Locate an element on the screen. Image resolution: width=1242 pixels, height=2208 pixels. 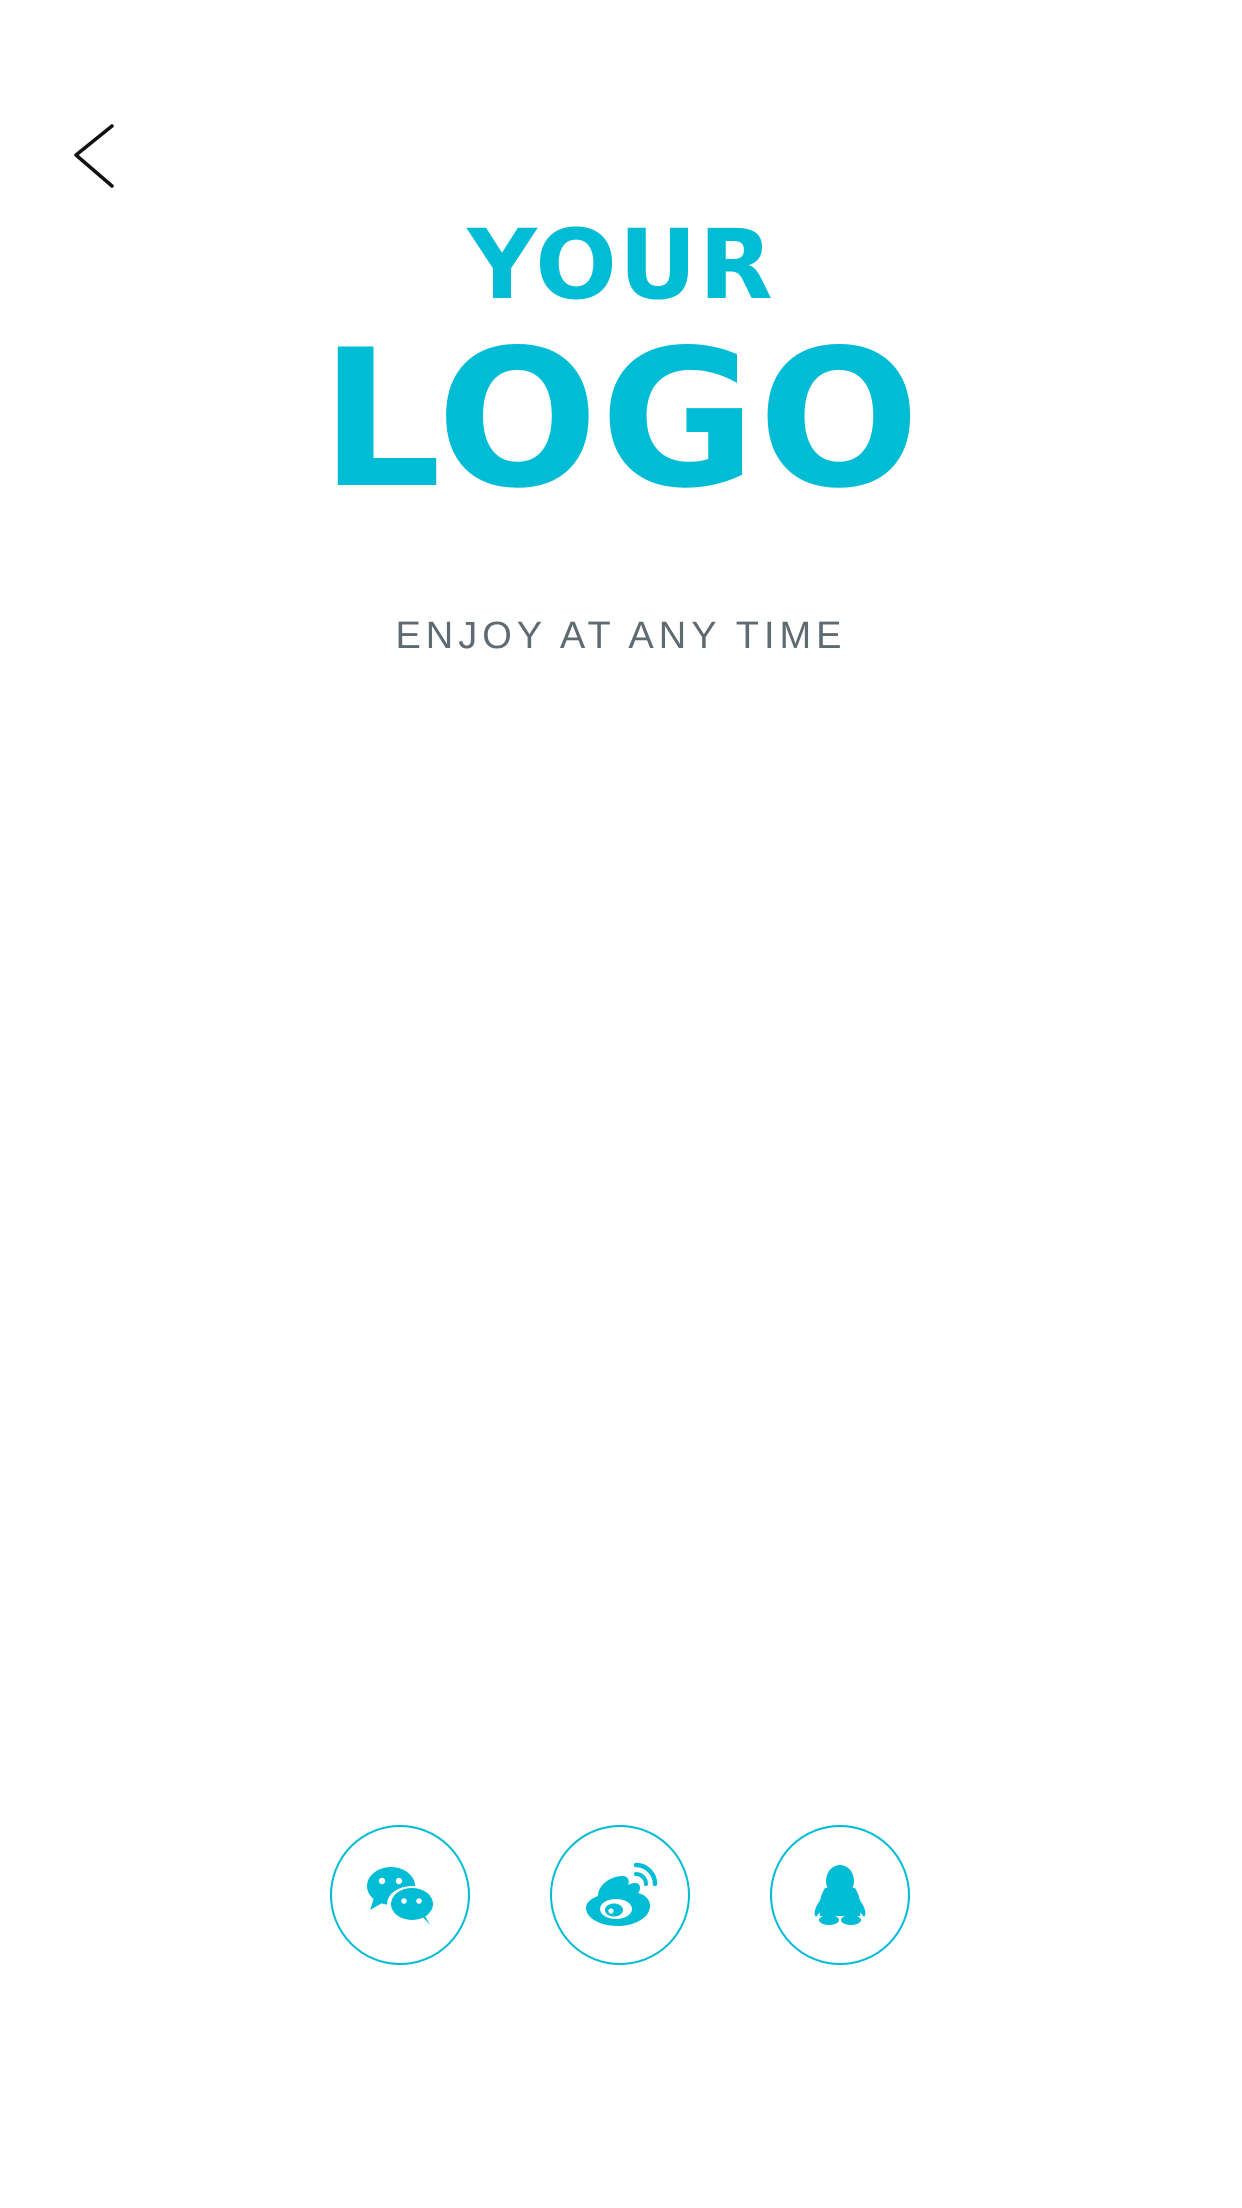
wechat-login-button is located at coordinates (400, 1895).